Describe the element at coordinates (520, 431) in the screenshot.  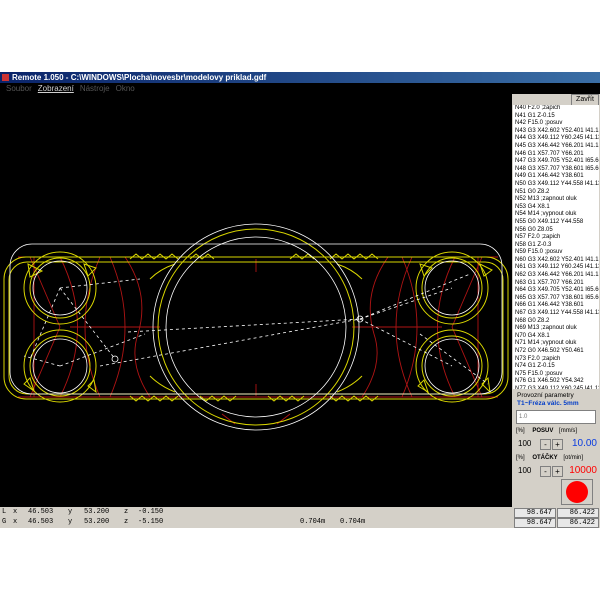
I see `feed-percent-unit: [%]` at that location.